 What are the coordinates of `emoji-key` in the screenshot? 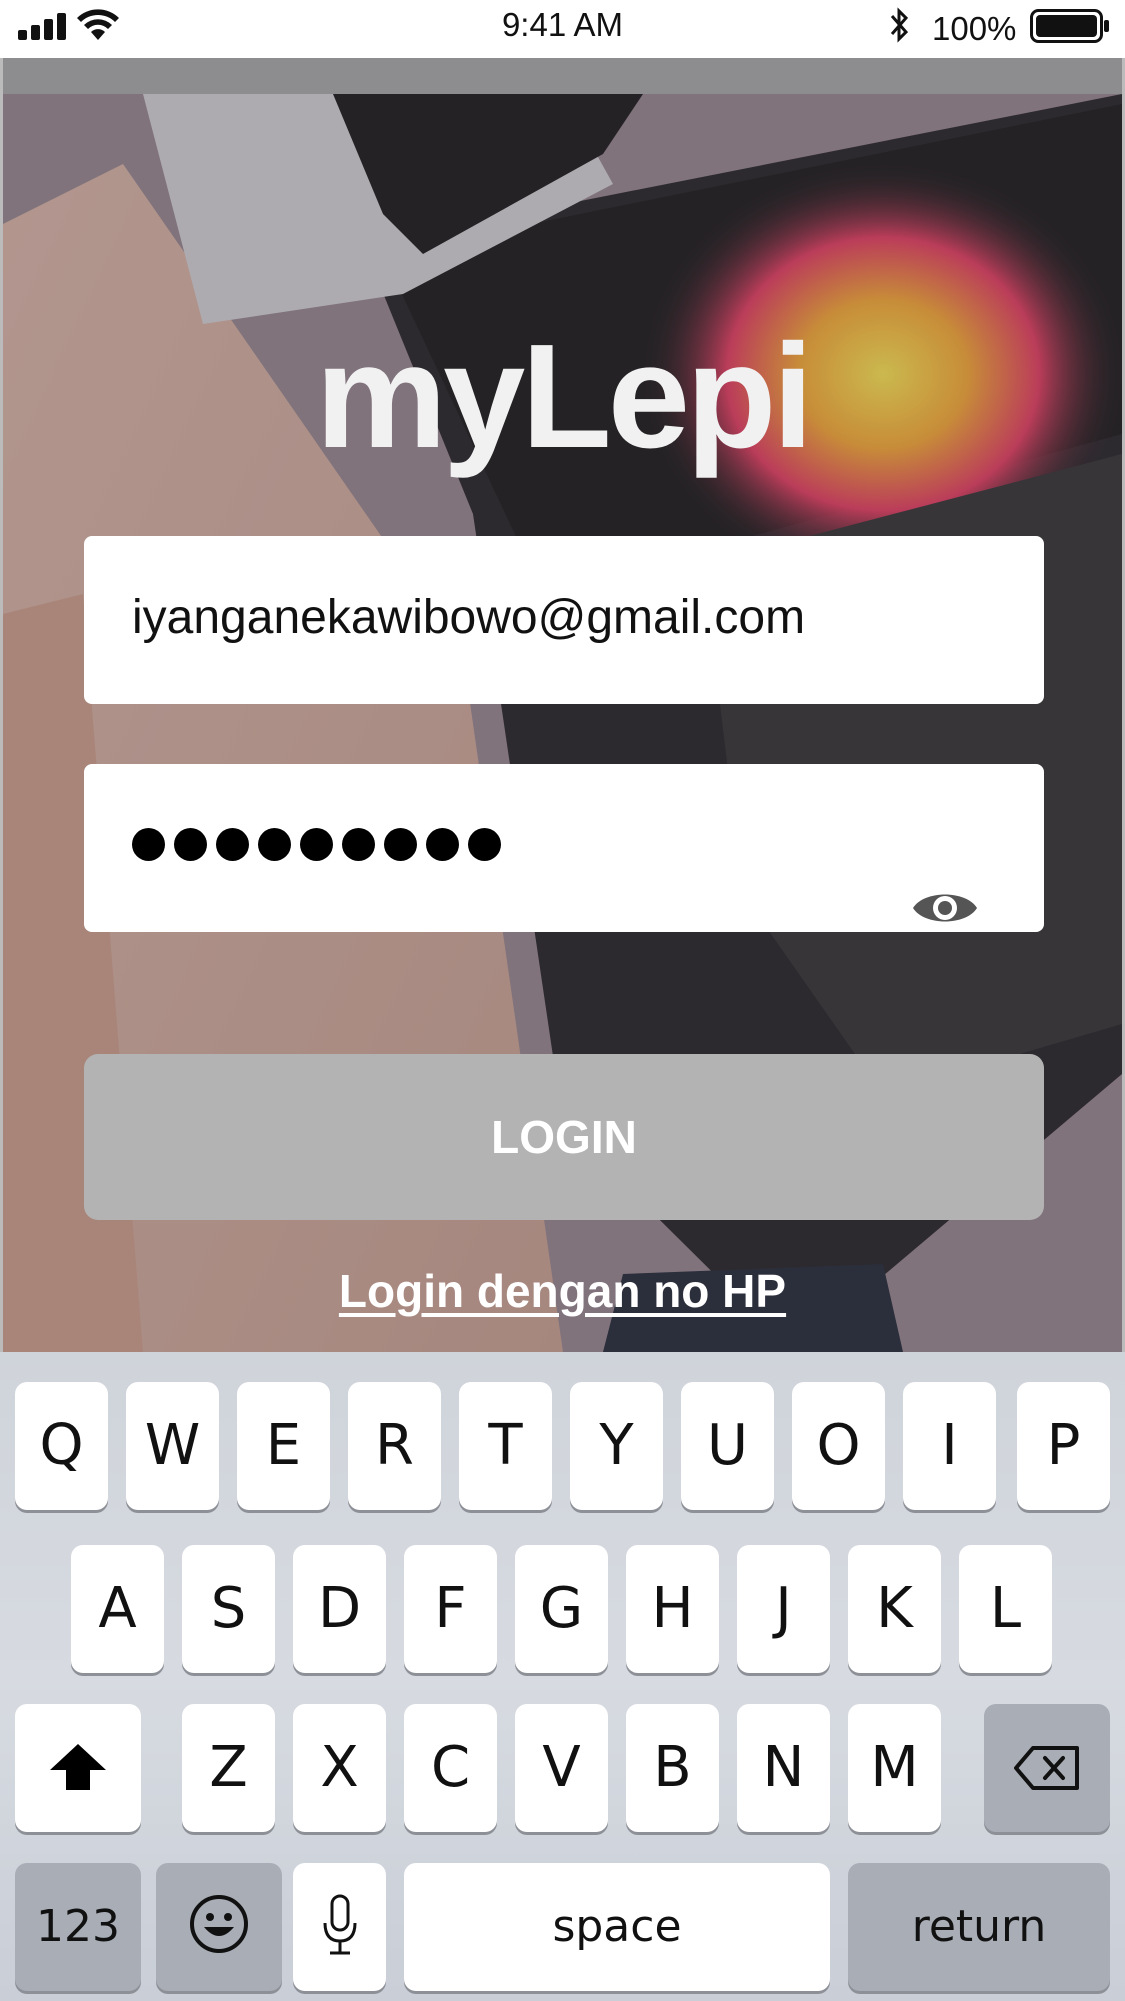 It's located at (219, 1927).